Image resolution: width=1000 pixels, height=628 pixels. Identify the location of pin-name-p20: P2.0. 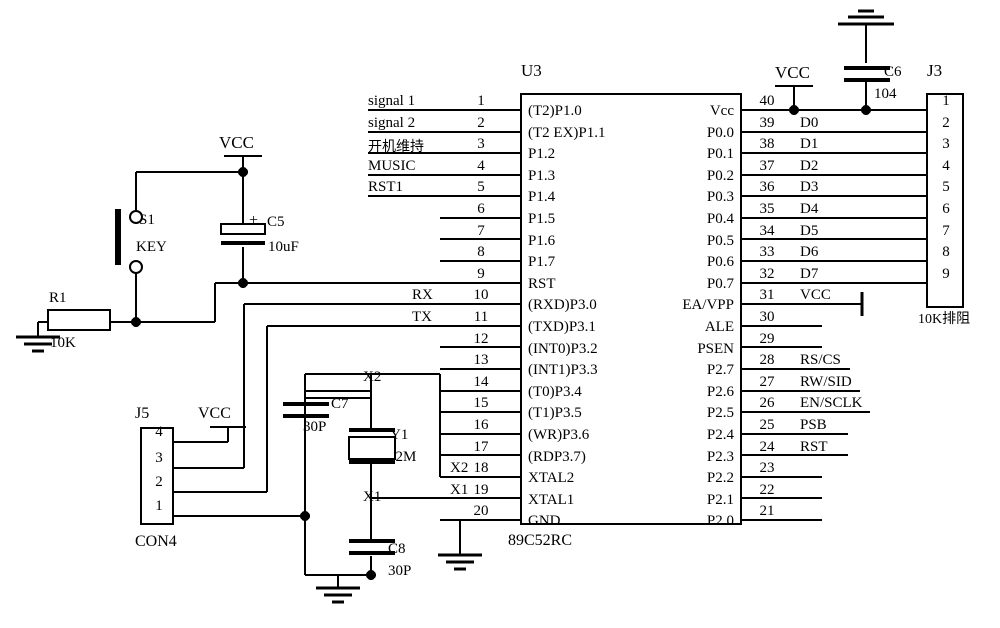
(720, 521).